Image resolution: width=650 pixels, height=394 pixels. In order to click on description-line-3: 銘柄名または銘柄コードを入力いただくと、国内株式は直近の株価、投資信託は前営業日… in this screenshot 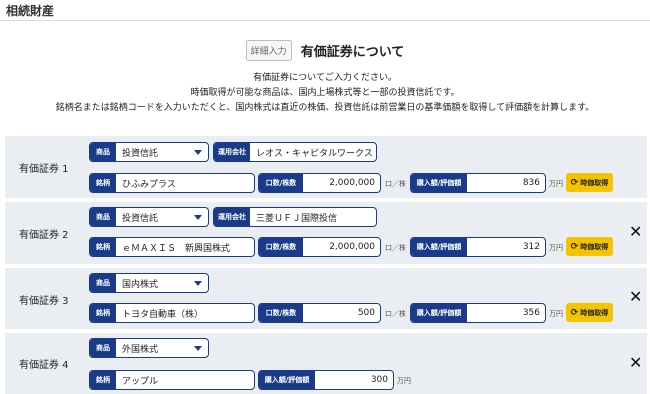, I will do `click(325, 108)`.